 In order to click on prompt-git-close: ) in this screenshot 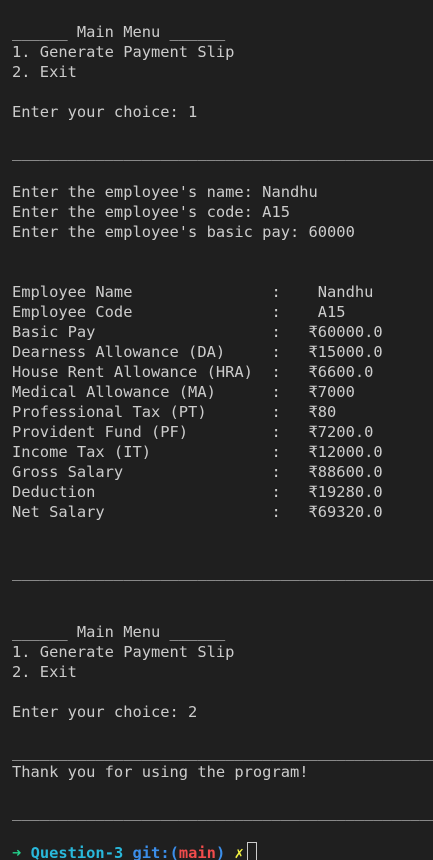, I will do `click(220, 852)`.